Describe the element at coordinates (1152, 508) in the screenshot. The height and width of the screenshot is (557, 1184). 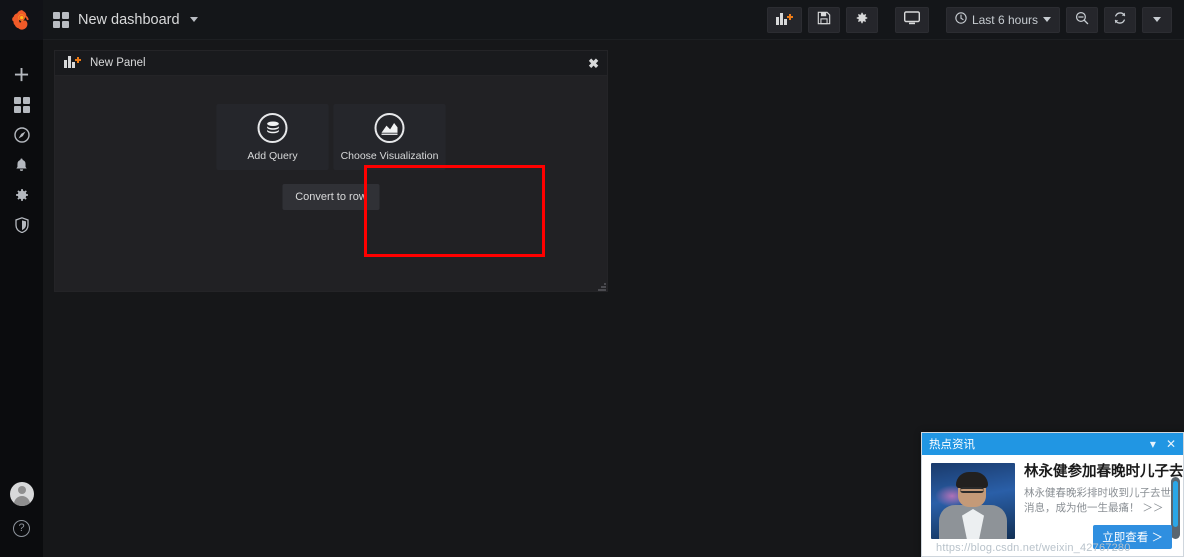
I see `notification-more-label: ＞＞` at that location.